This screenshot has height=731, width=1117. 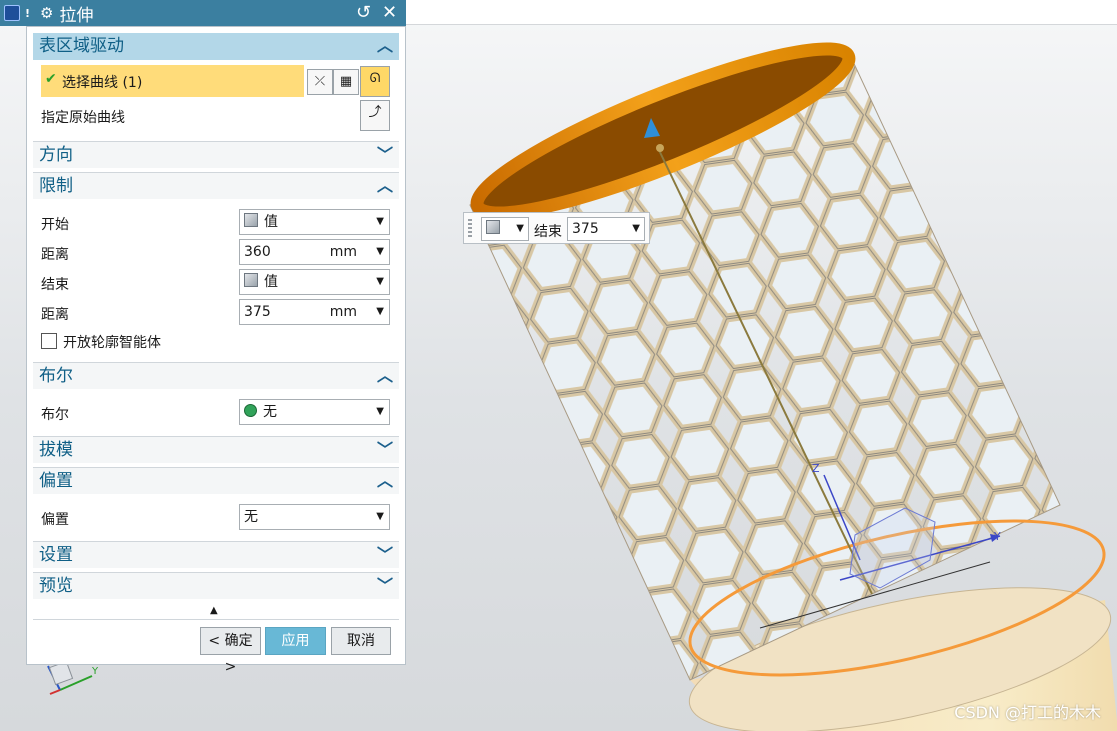 I want to click on section-direction-header: 方向 ﹀, so click(x=216, y=154).